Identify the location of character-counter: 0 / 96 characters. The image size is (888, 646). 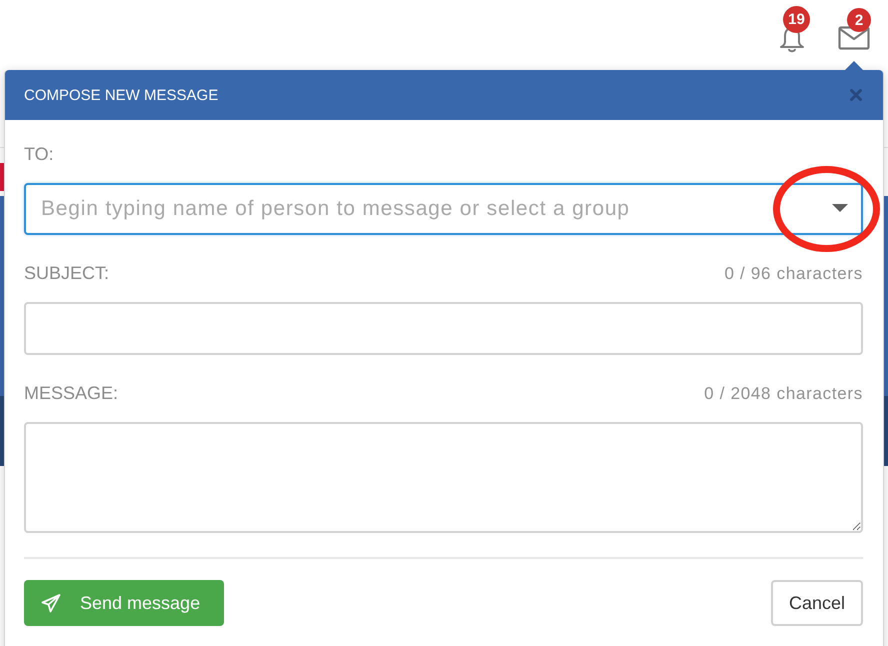
(793, 274).